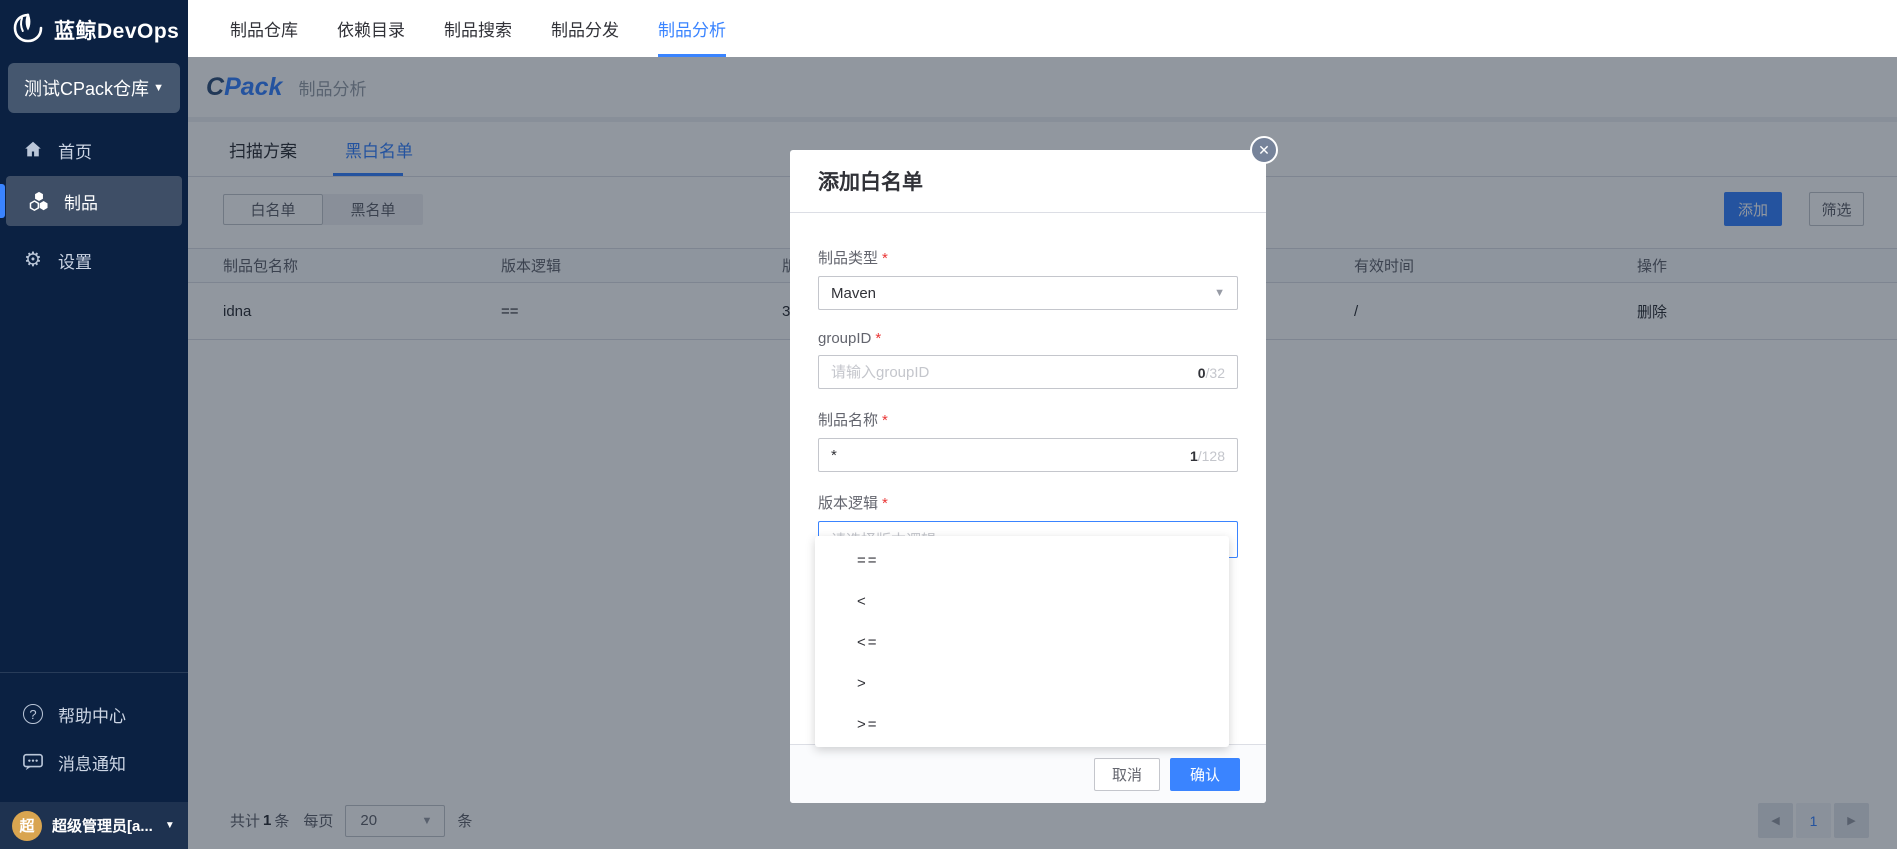  Describe the element at coordinates (1022, 724) in the screenshot. I see `option-gte: >=` at that location.